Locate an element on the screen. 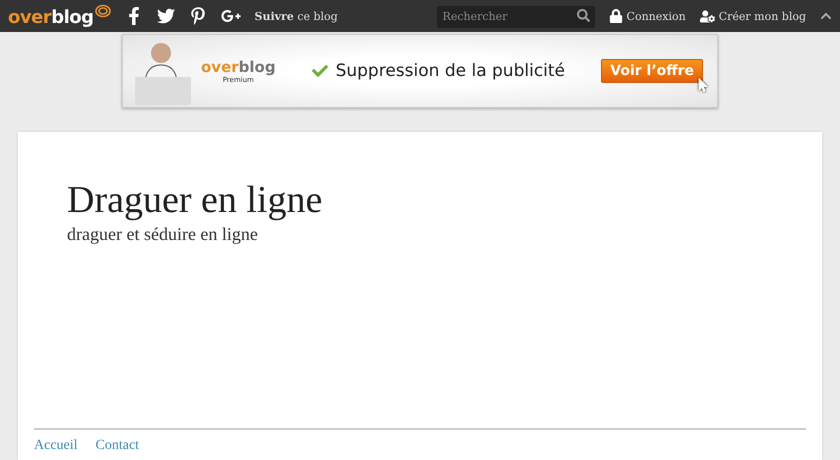 The height and width of the screenshot is (460, 840). blog-title: Draguer en ligne is located at coordinates (195, 200).